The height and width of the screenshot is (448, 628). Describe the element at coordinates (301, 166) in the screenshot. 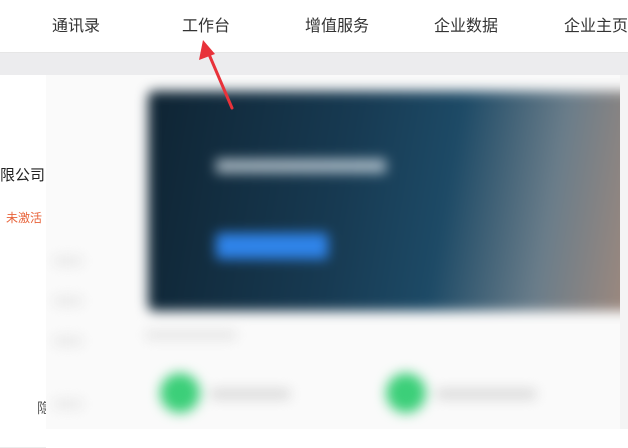

I see `banner-headline` at that location.